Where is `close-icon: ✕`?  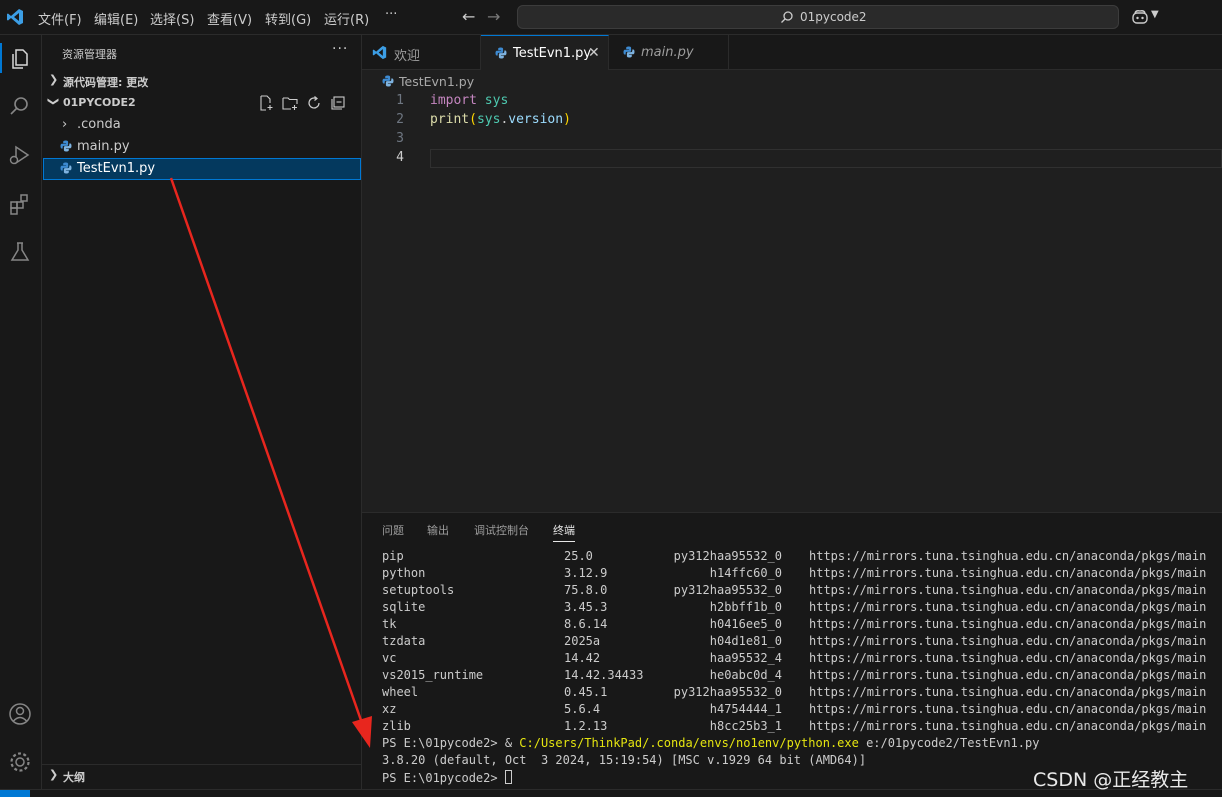 close-icon: ✕ is located at coordinates (594, 53).